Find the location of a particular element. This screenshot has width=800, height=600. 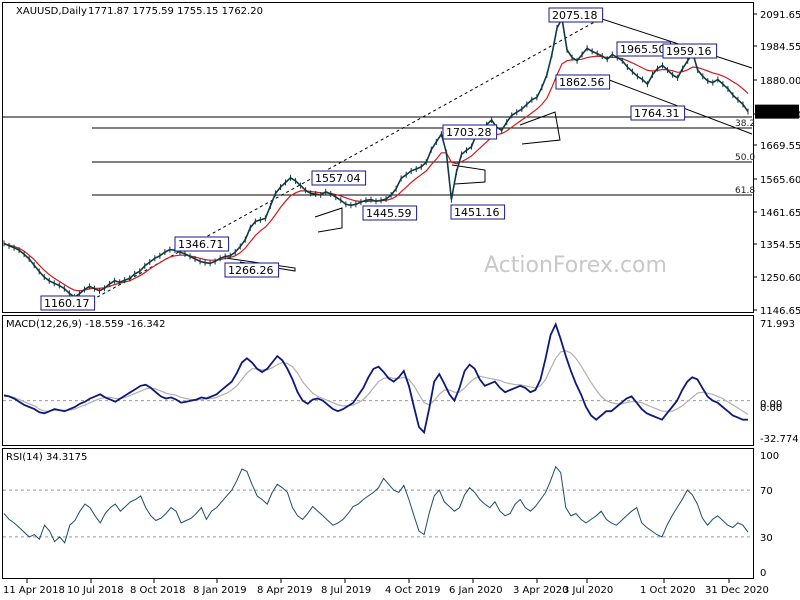

macd-signal-line is located at coordinates (376, 382).